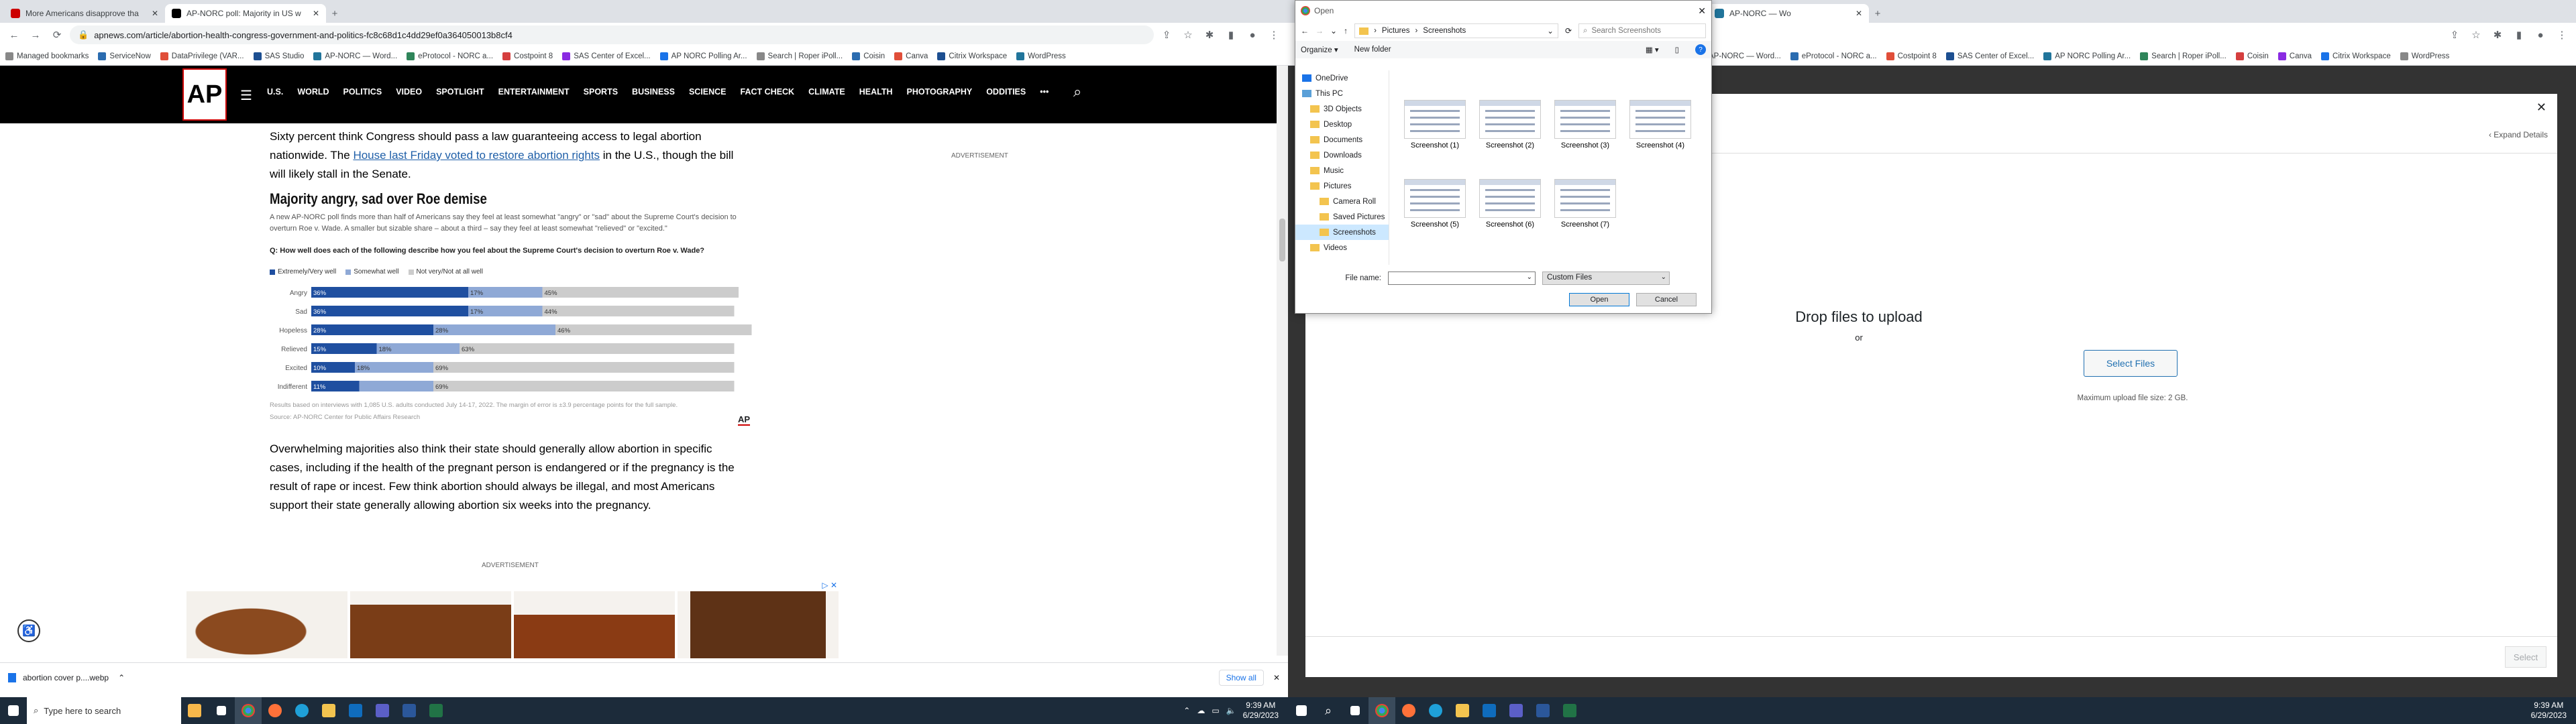 The width and height of the screenshot is (2576, 724). I want to click on preview-pane-icon: ▯, so click(1677, 49).